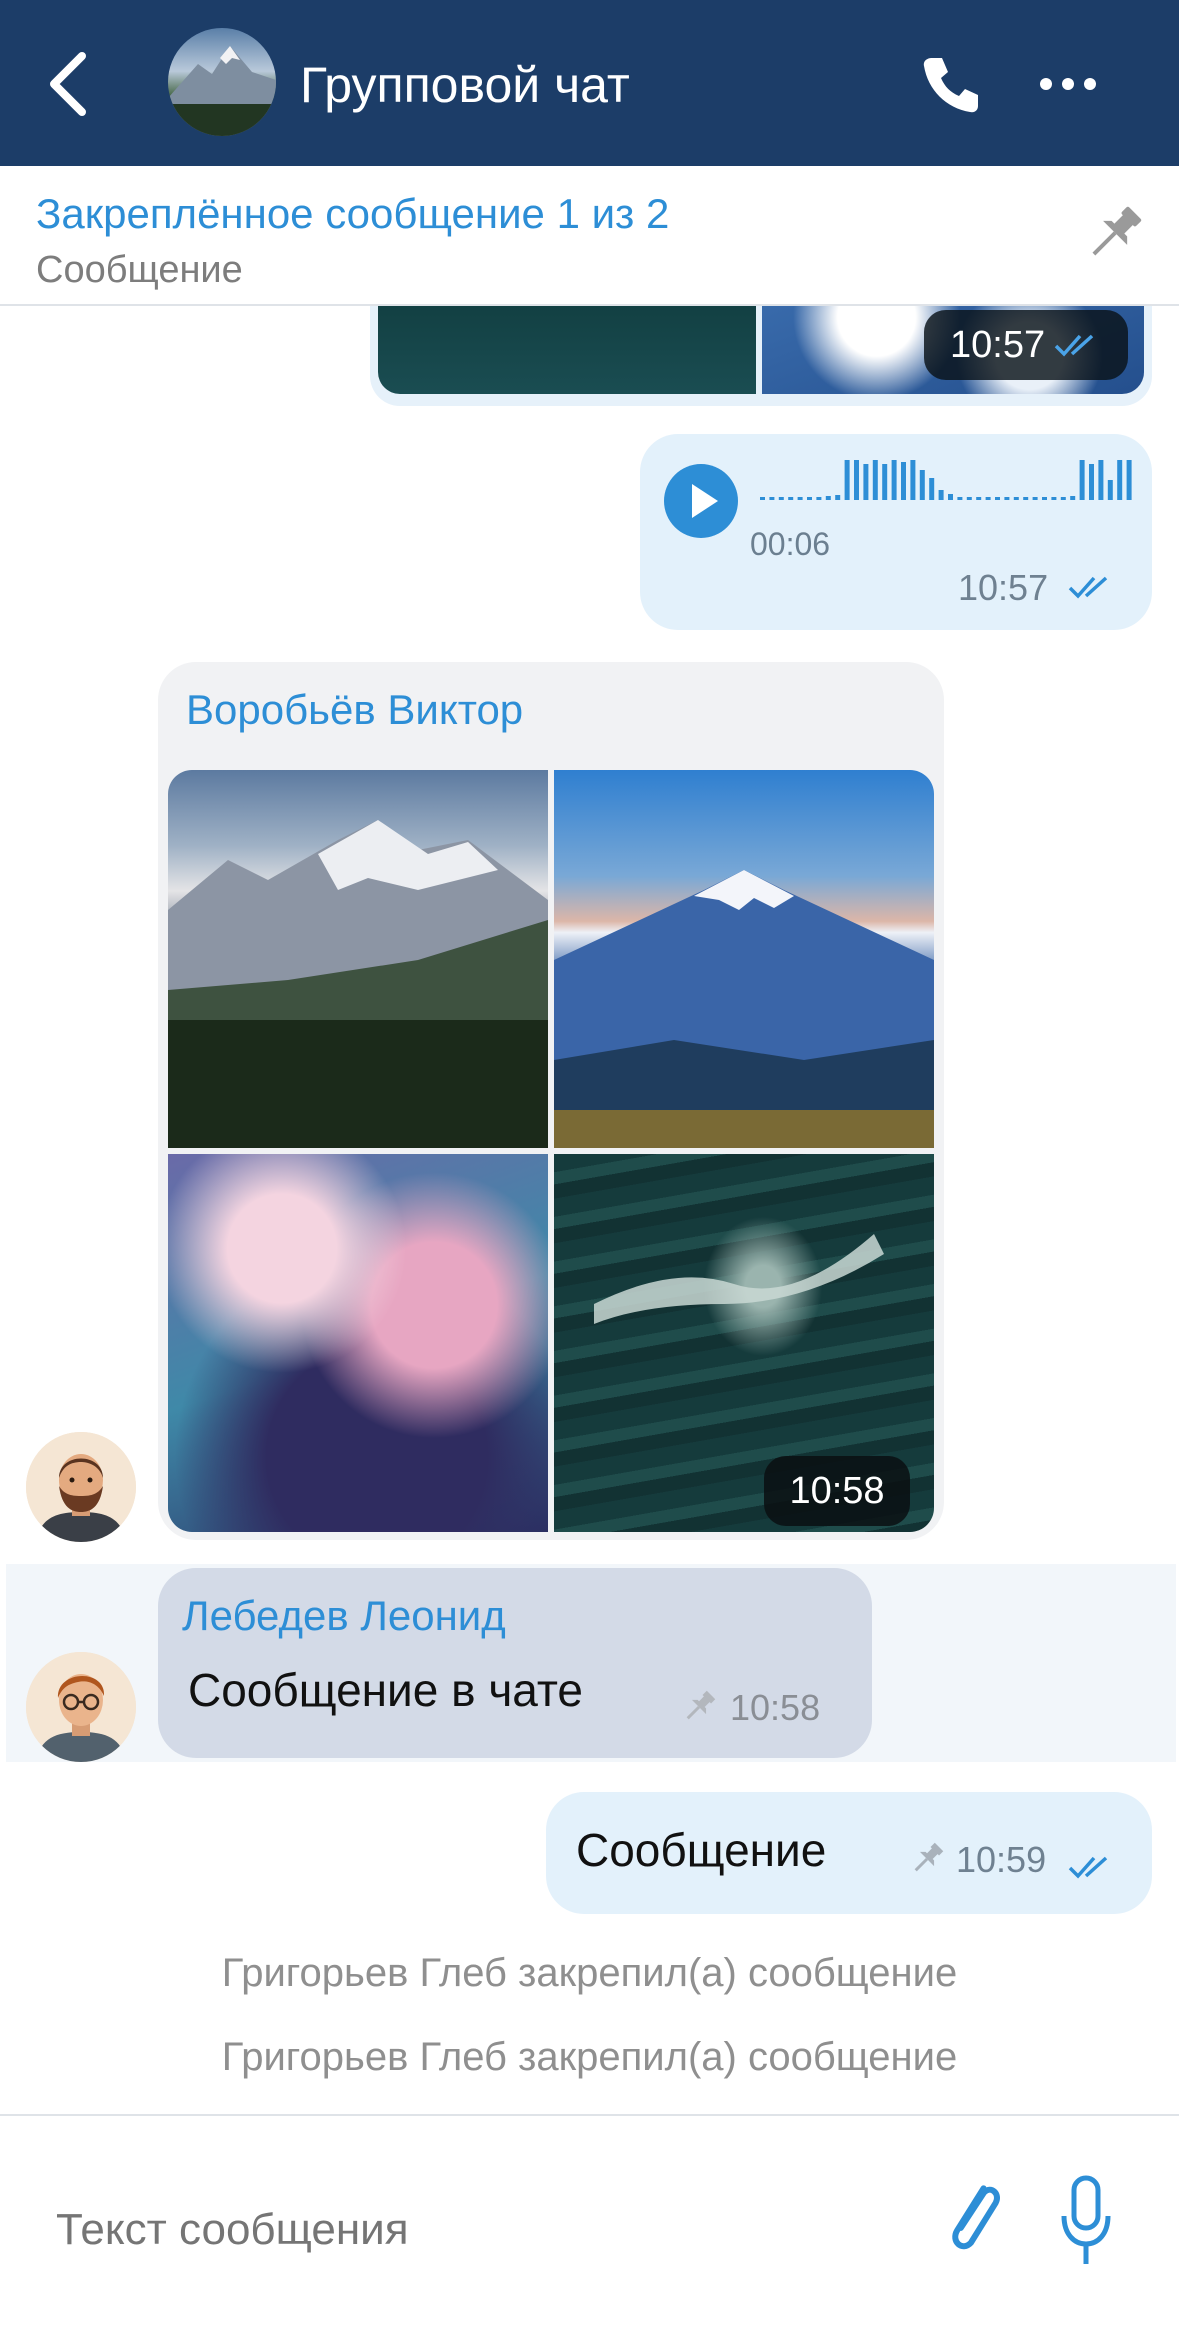 Image resolution: width=1179 pixels, height=2336 pixels. What do you see at coordinates (68, 84) in the screenshot?
I see `chevron-left-icon` at bounding box center [68, 84].